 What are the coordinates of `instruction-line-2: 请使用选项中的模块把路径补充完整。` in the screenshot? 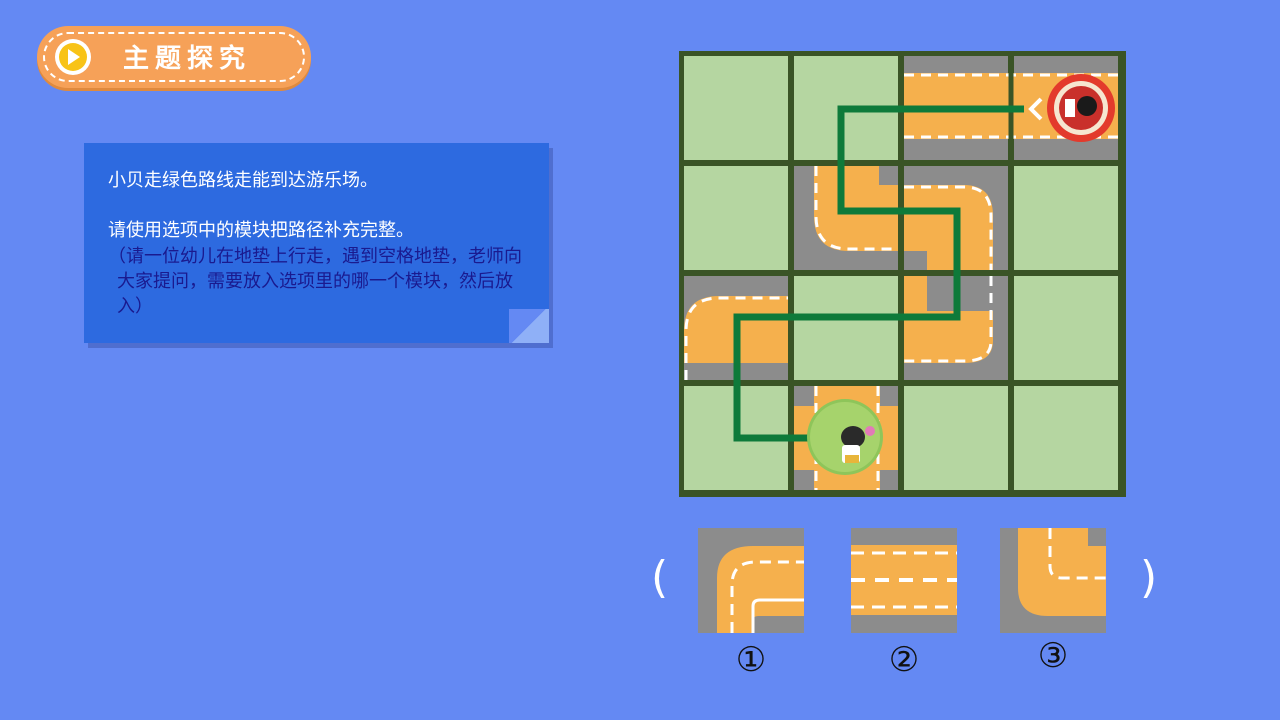 It's located at (261, 230).